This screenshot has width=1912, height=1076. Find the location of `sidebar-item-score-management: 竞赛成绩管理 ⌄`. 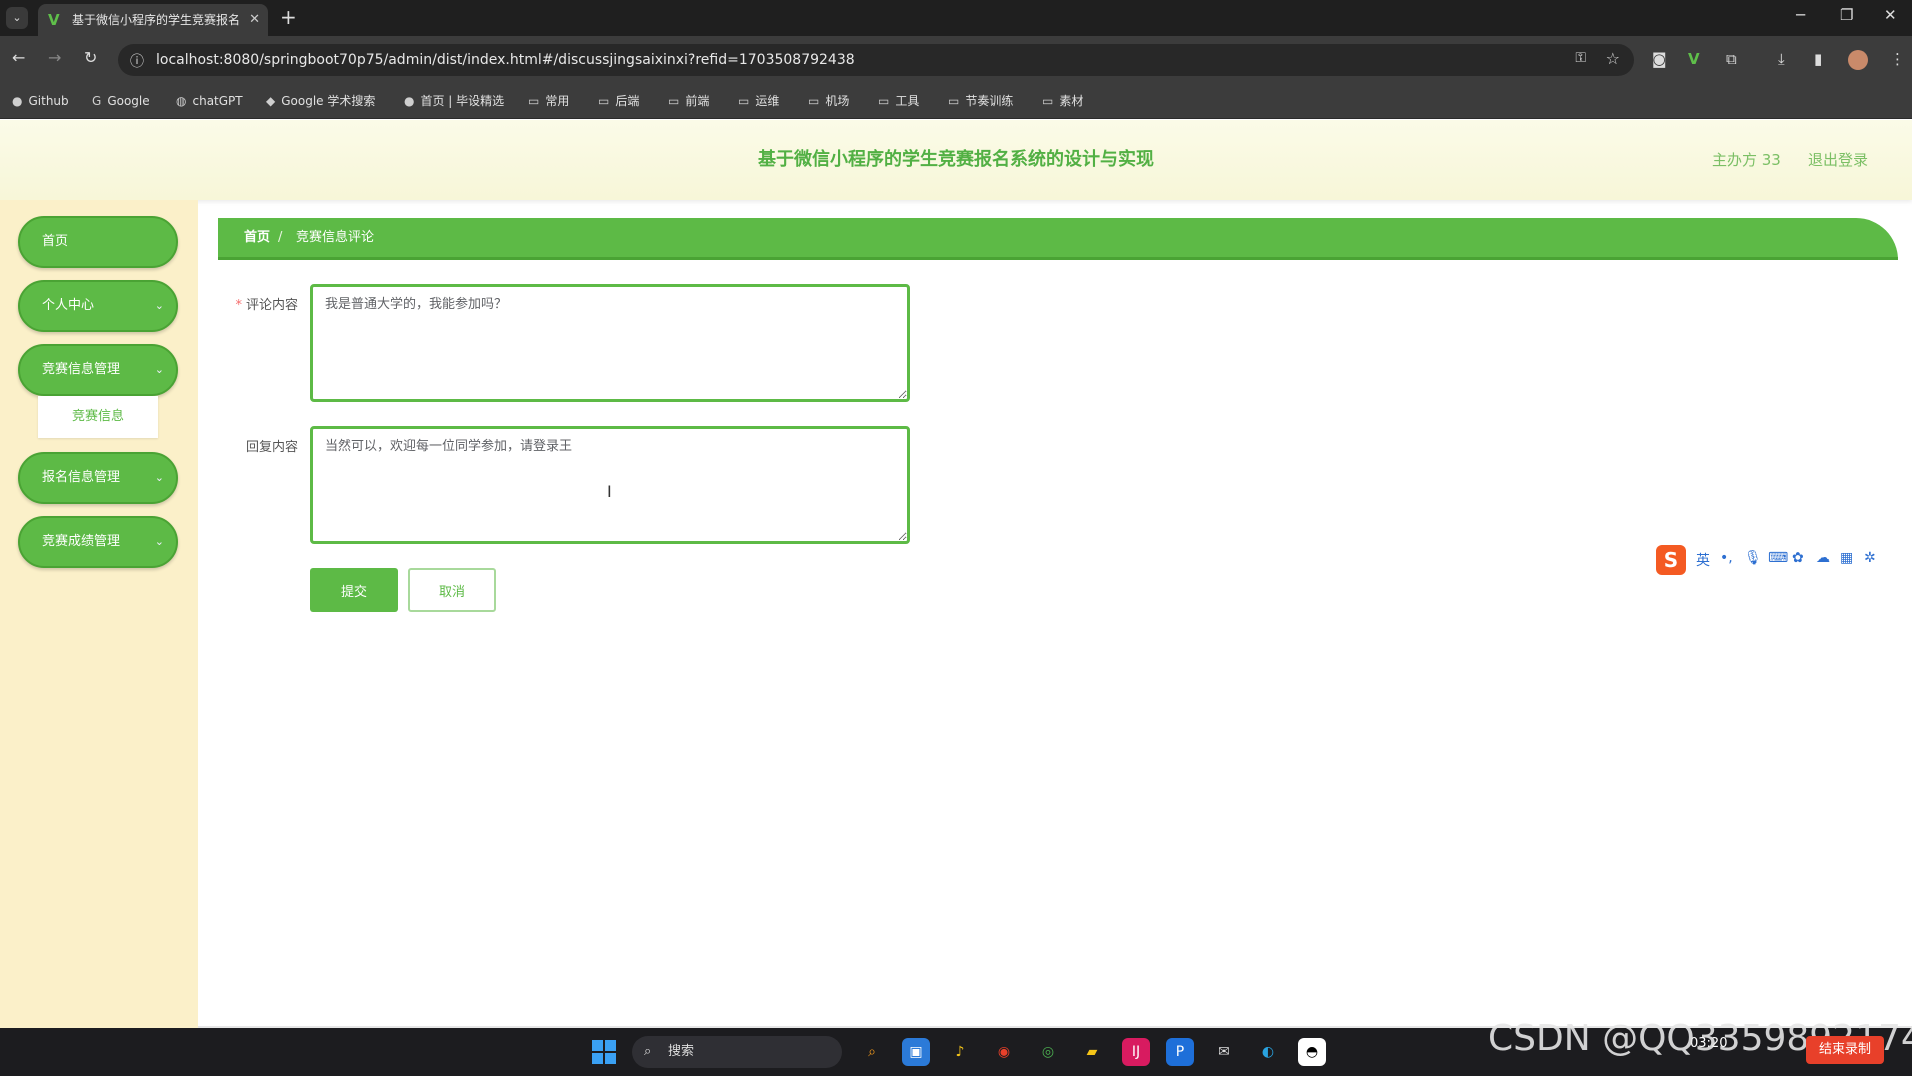

sidebar-item-score-management: 竞赛成绩管理 ⌄ is located at coordinates (98, 542).